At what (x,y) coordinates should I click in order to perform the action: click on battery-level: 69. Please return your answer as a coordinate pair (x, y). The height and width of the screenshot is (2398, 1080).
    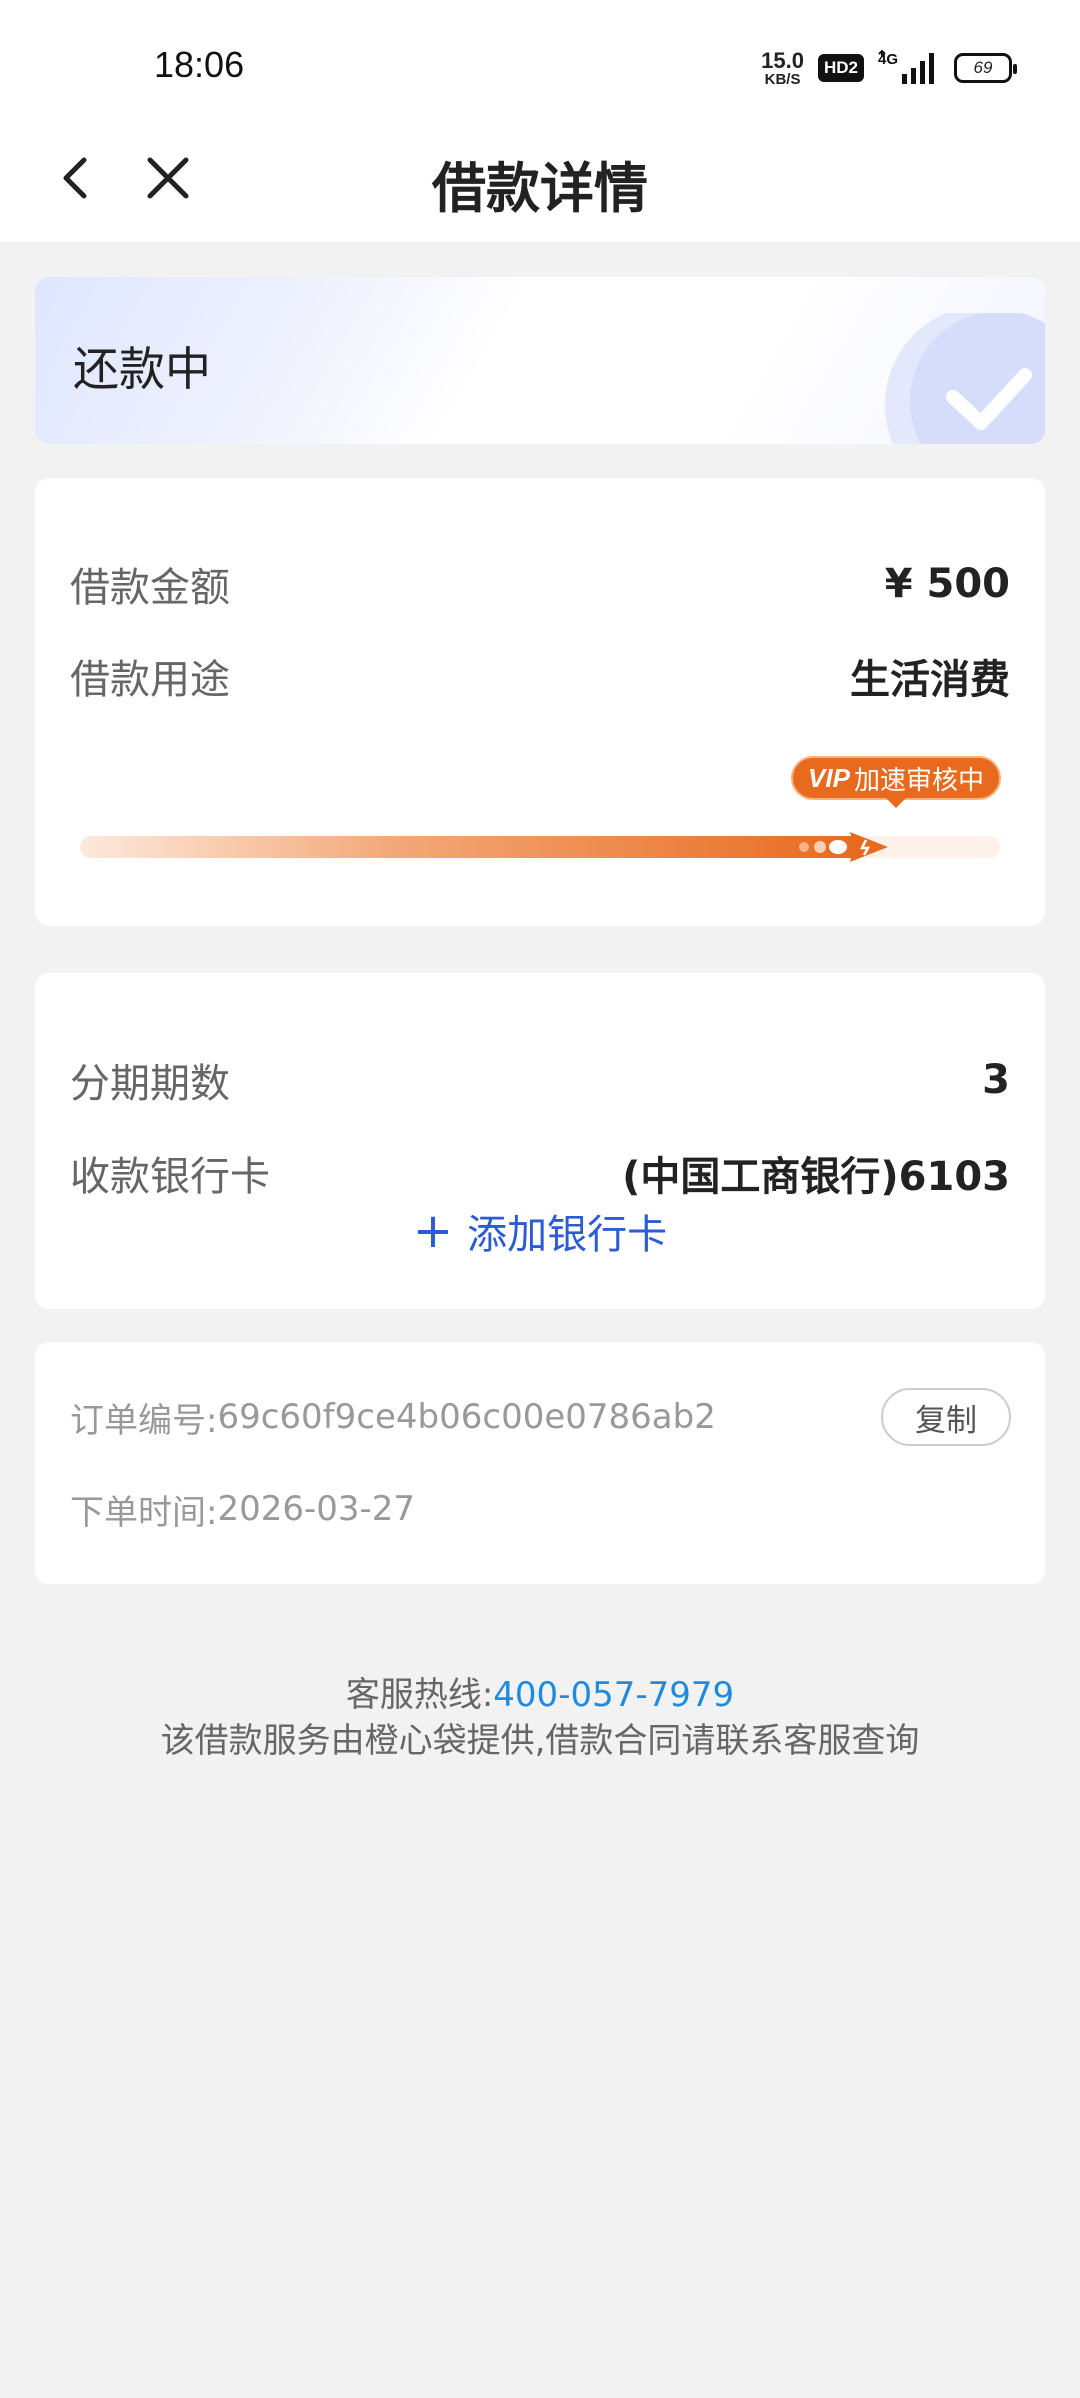
    Looking at the image, I should click on (983, 67).